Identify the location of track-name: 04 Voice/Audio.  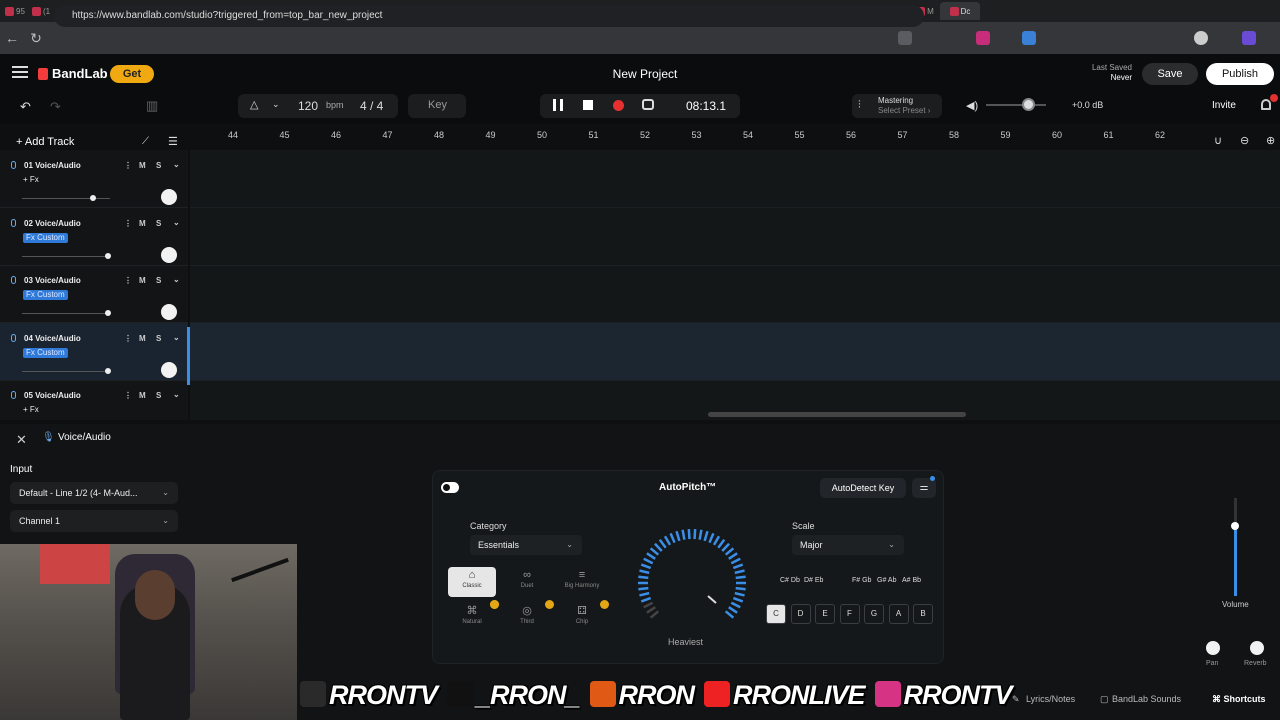
(52, 338).